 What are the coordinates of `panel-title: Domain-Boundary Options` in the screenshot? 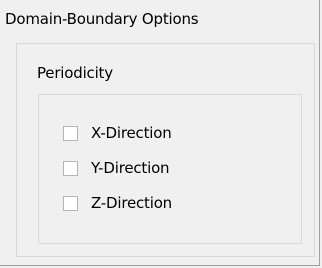 It's located at (102, 19).